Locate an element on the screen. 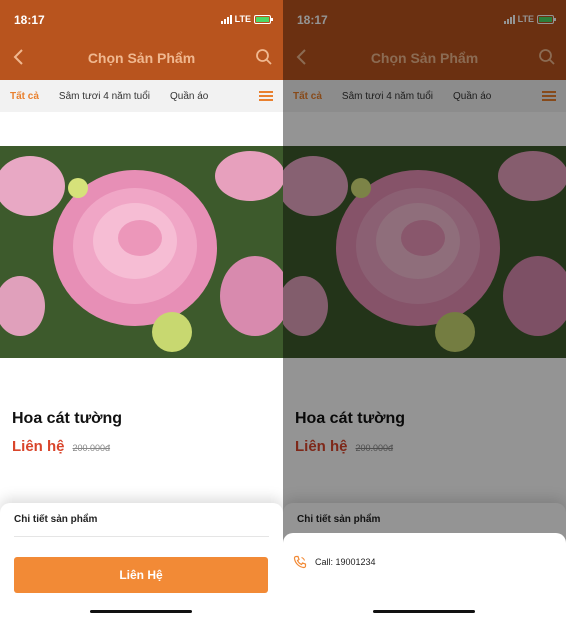  page-title: Chọn Sản Phẩm is located at coordinates (141, 58).